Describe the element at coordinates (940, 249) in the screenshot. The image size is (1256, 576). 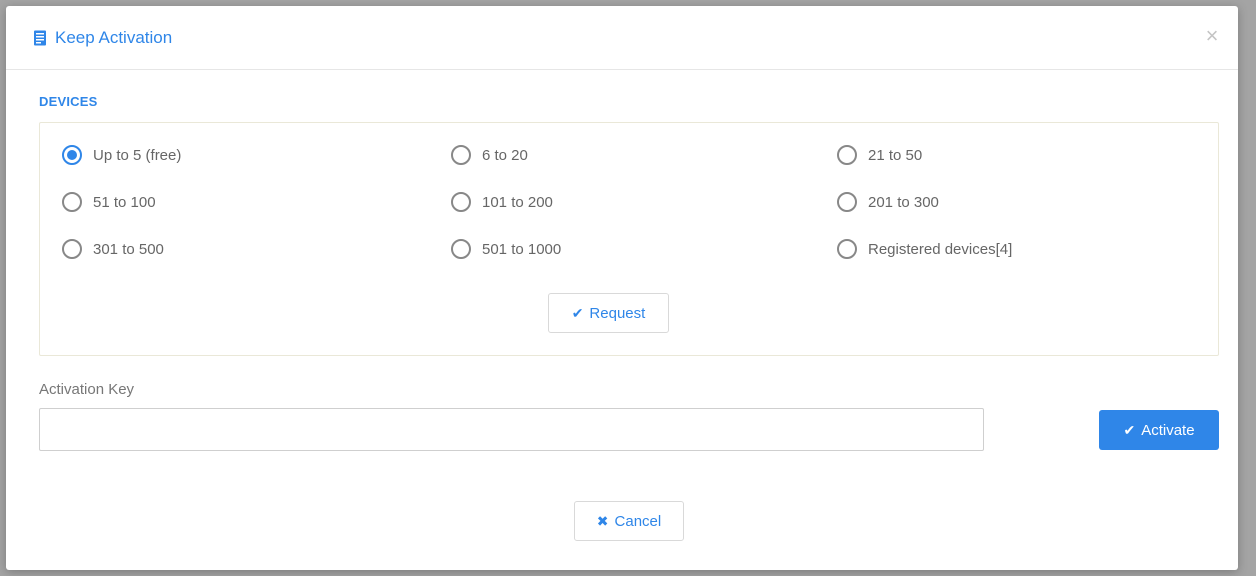
I see `radio-label: Registered devices[4]` at that location.